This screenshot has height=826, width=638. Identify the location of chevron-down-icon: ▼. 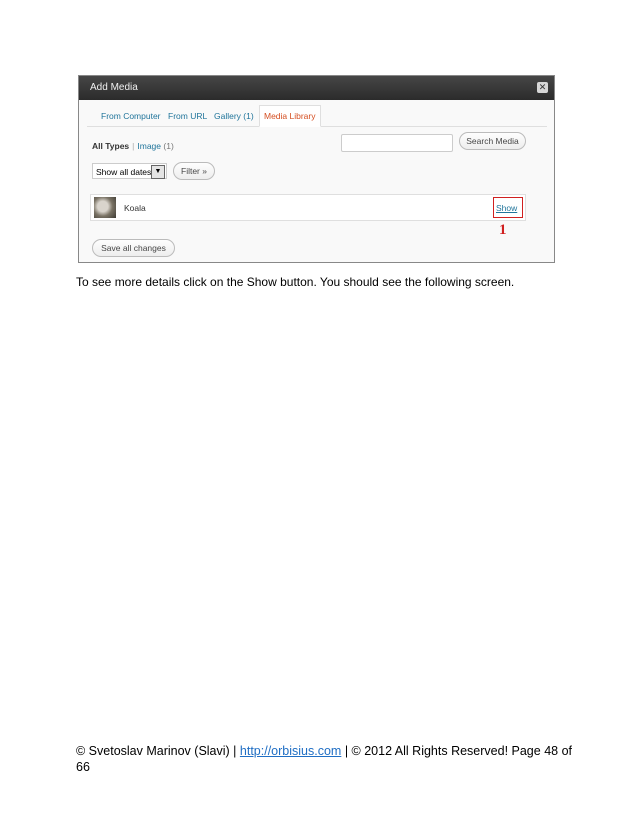
(158, 172).